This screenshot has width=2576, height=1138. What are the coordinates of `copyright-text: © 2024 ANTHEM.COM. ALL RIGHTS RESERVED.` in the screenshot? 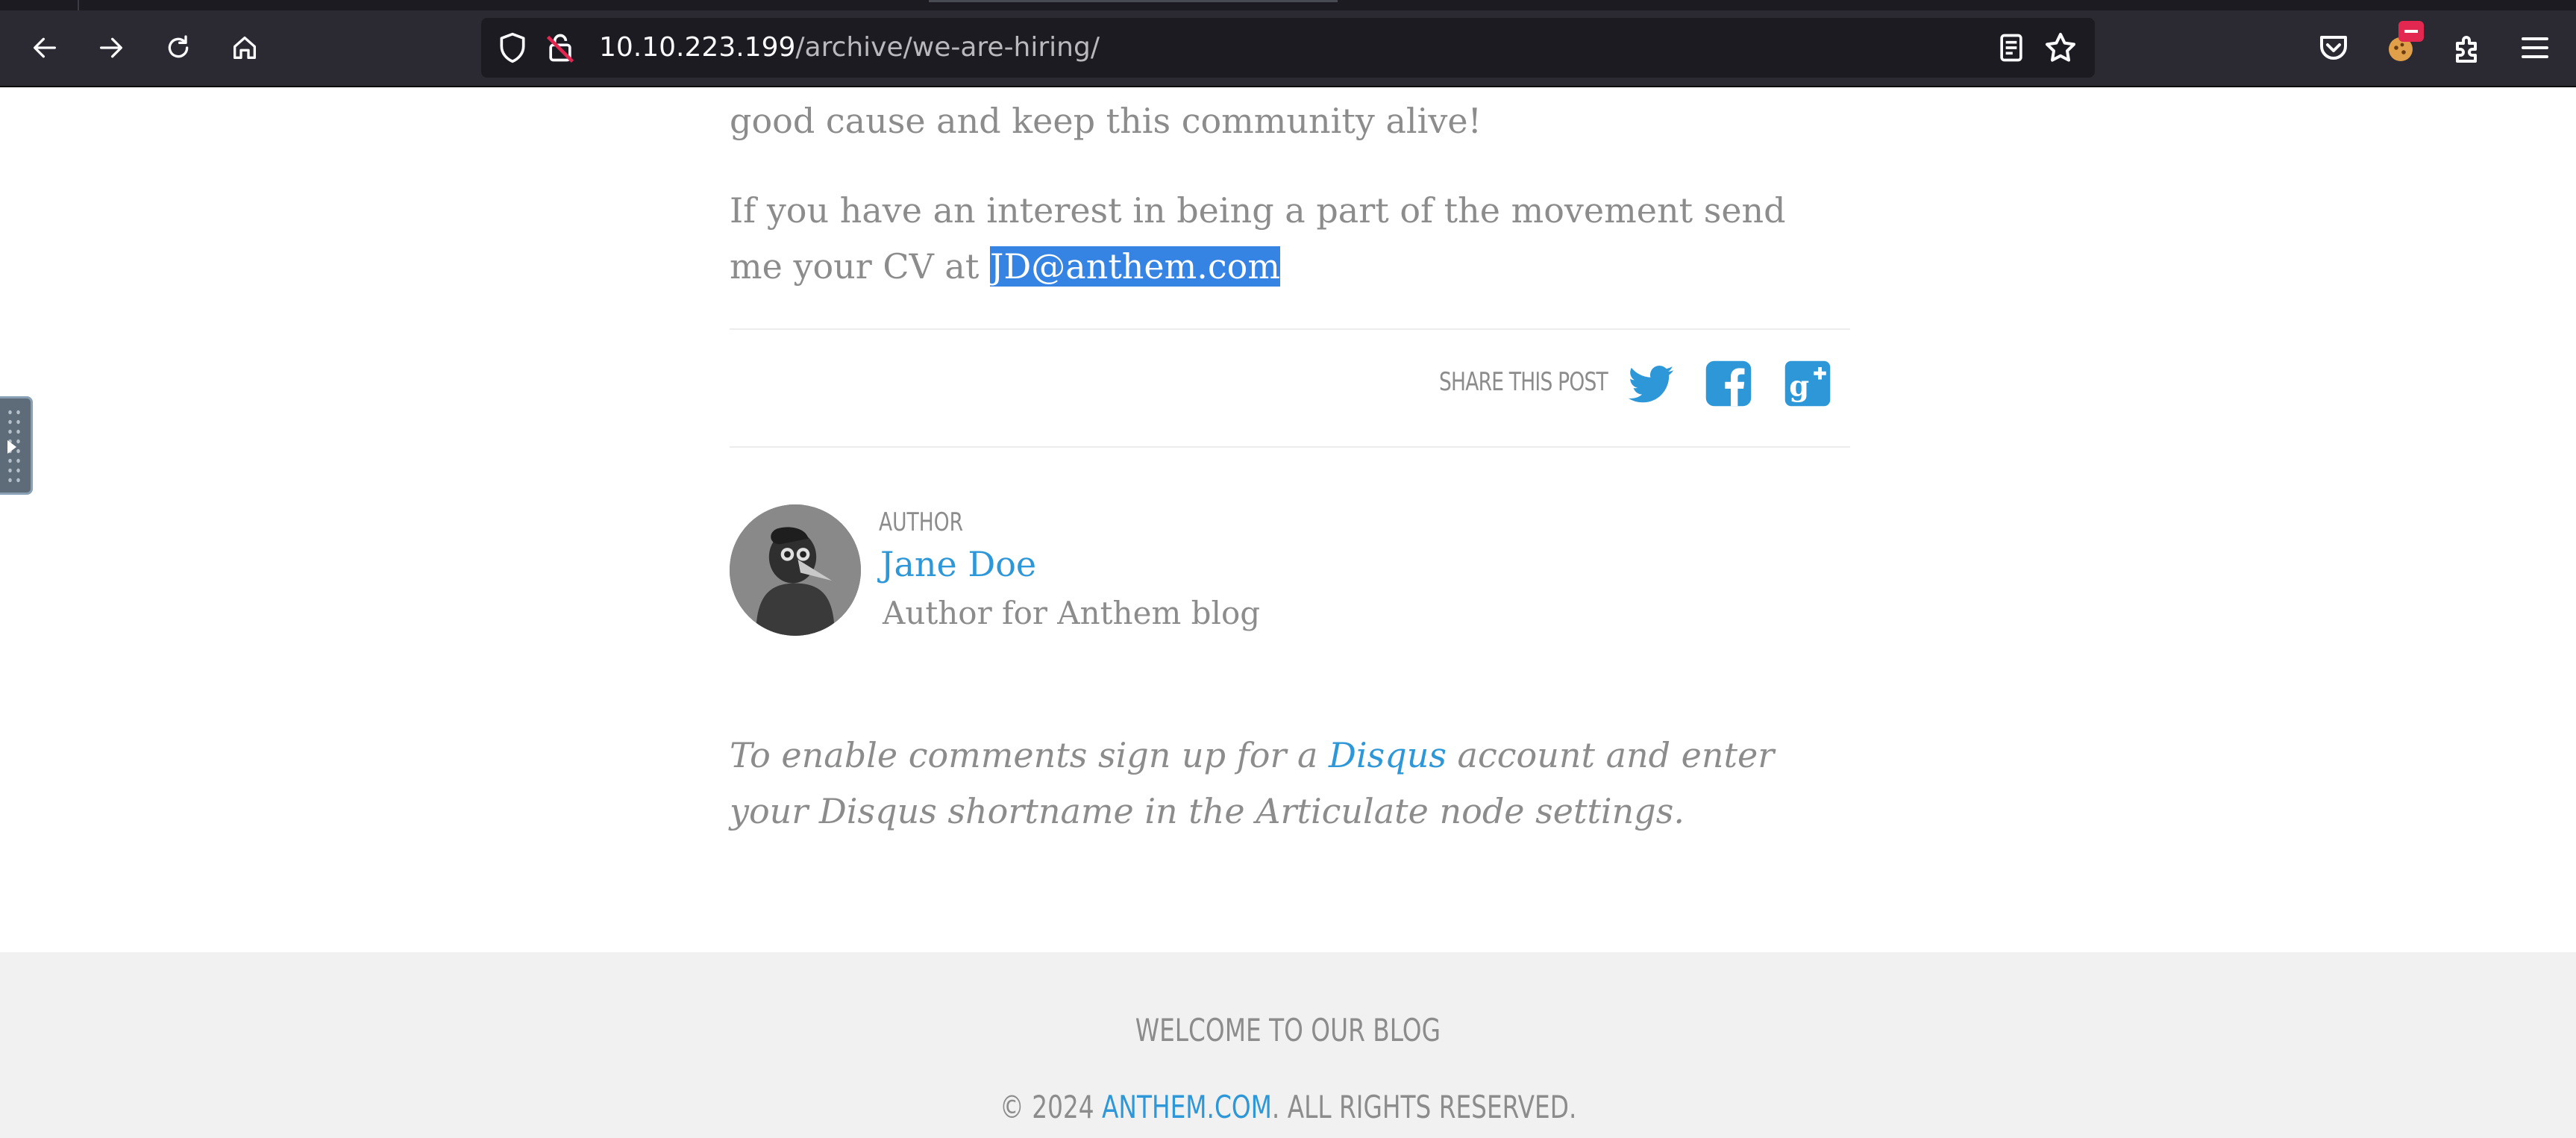 It's located at (1288, 1107).